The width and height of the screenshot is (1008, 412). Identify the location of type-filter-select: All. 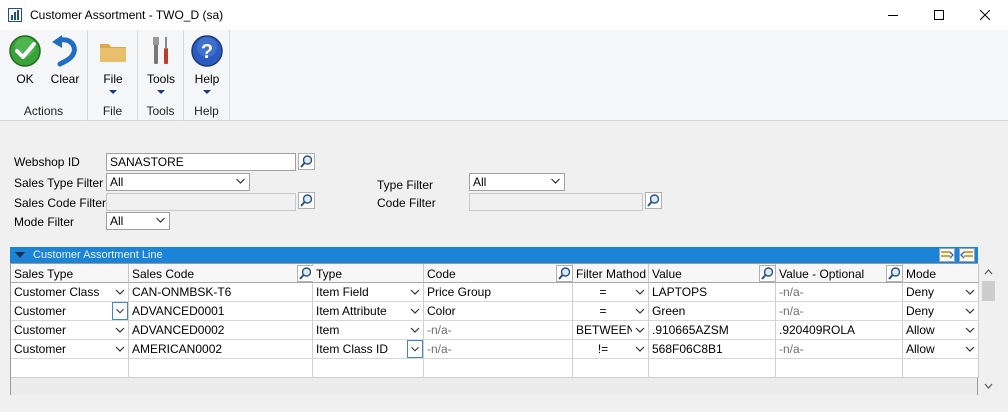
(517, 182).